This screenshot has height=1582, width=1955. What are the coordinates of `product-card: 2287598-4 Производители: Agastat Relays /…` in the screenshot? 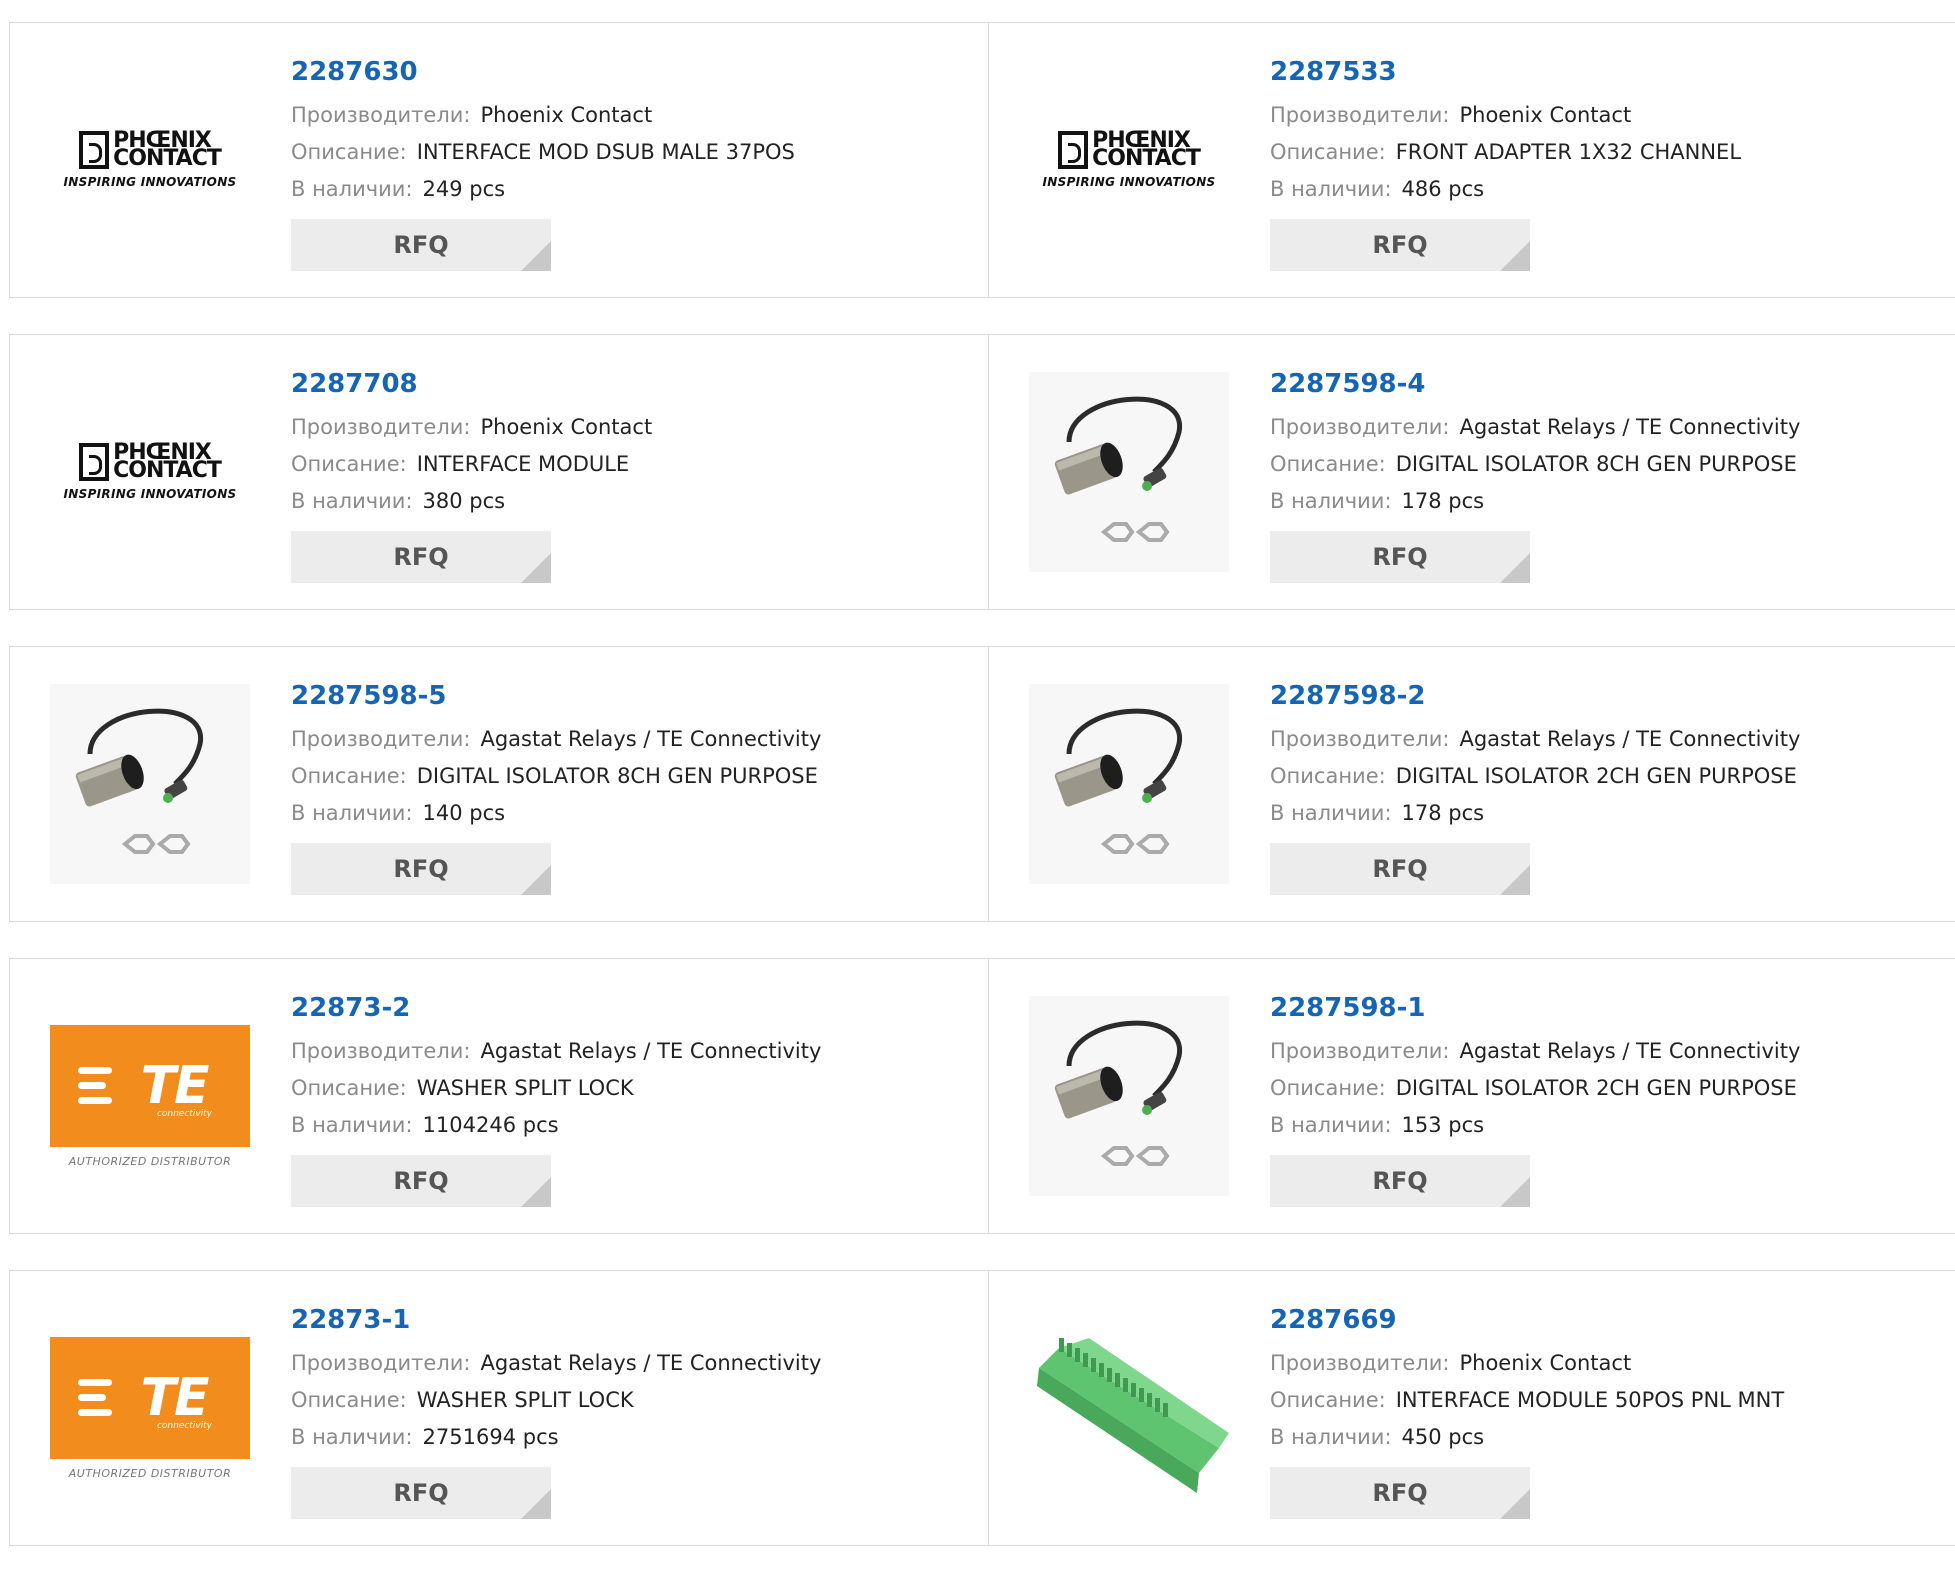 It's located at (1472, 472).